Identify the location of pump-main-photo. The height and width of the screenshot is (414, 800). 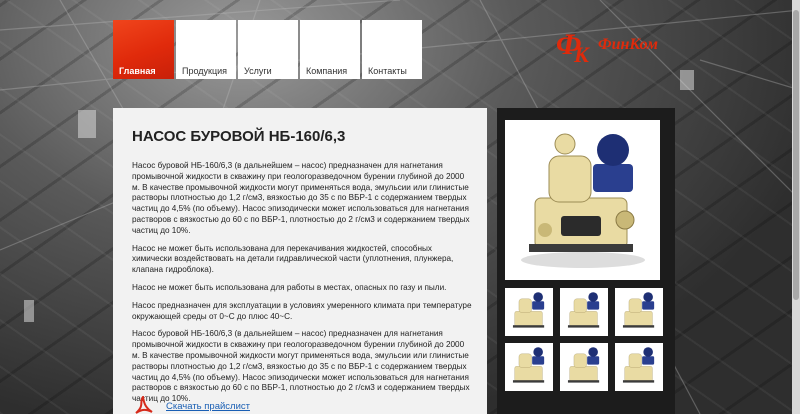
(582, 200).